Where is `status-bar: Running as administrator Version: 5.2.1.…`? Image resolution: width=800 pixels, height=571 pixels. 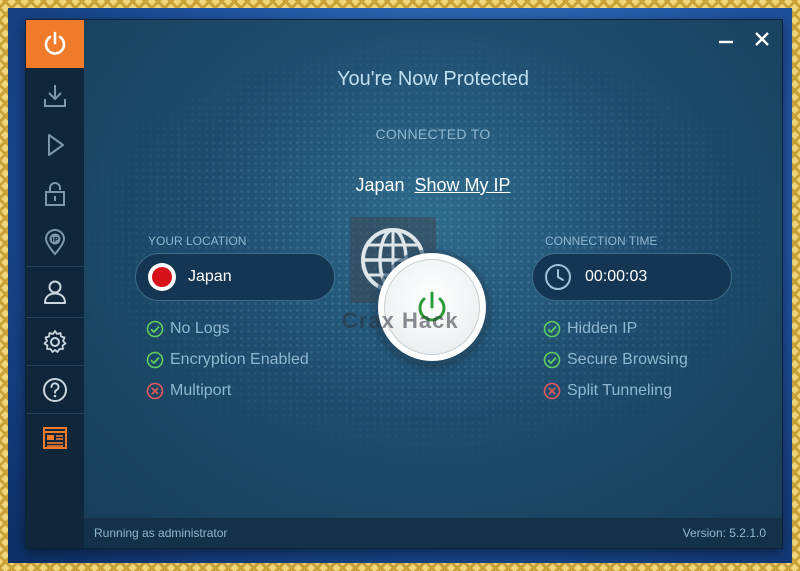
status-bar: Running as administrator Version: 5.2.1.… is located at coordinates (433, 533).